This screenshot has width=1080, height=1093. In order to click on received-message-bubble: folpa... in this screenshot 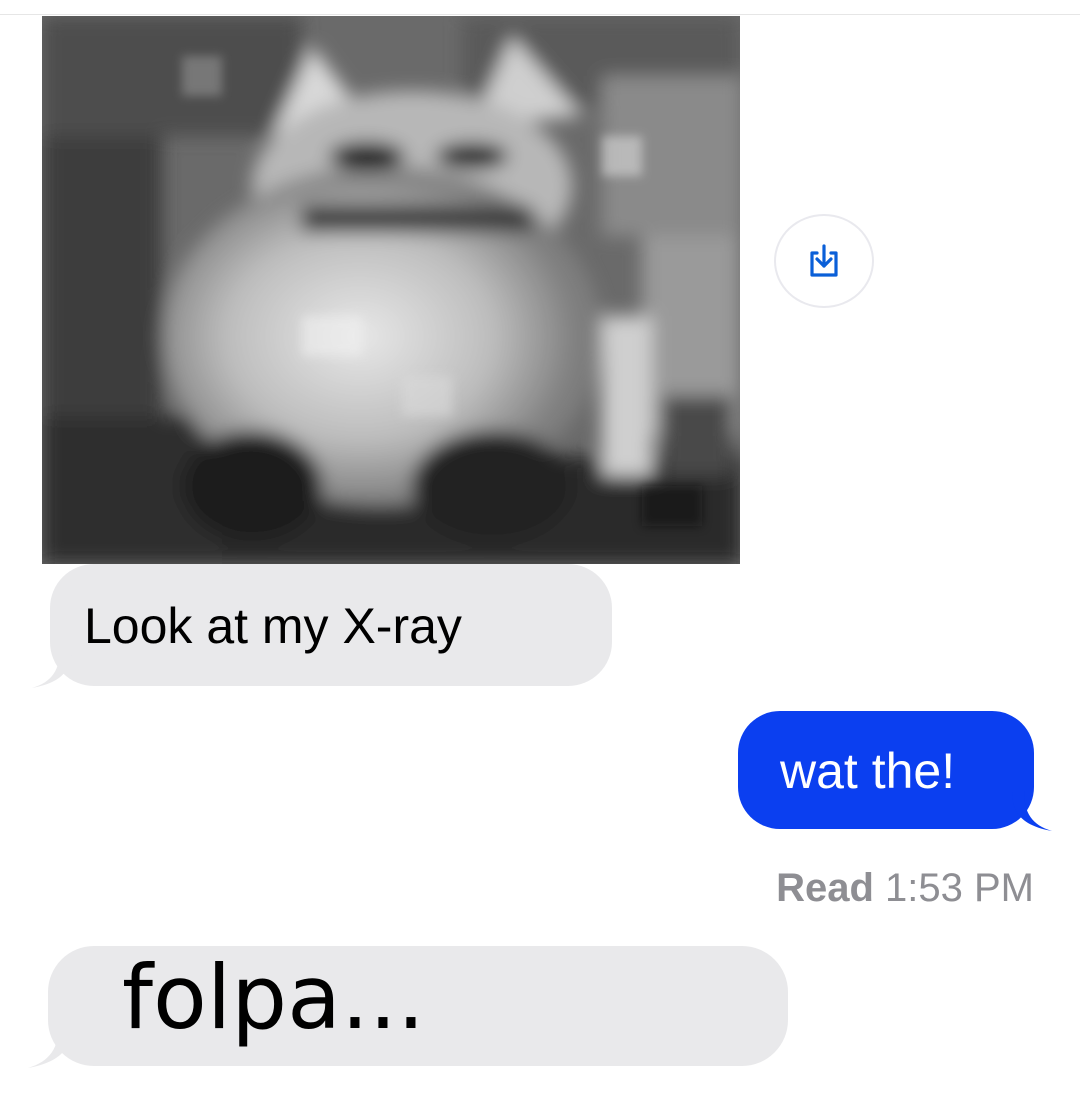, I will do `click(408, 1007)`.